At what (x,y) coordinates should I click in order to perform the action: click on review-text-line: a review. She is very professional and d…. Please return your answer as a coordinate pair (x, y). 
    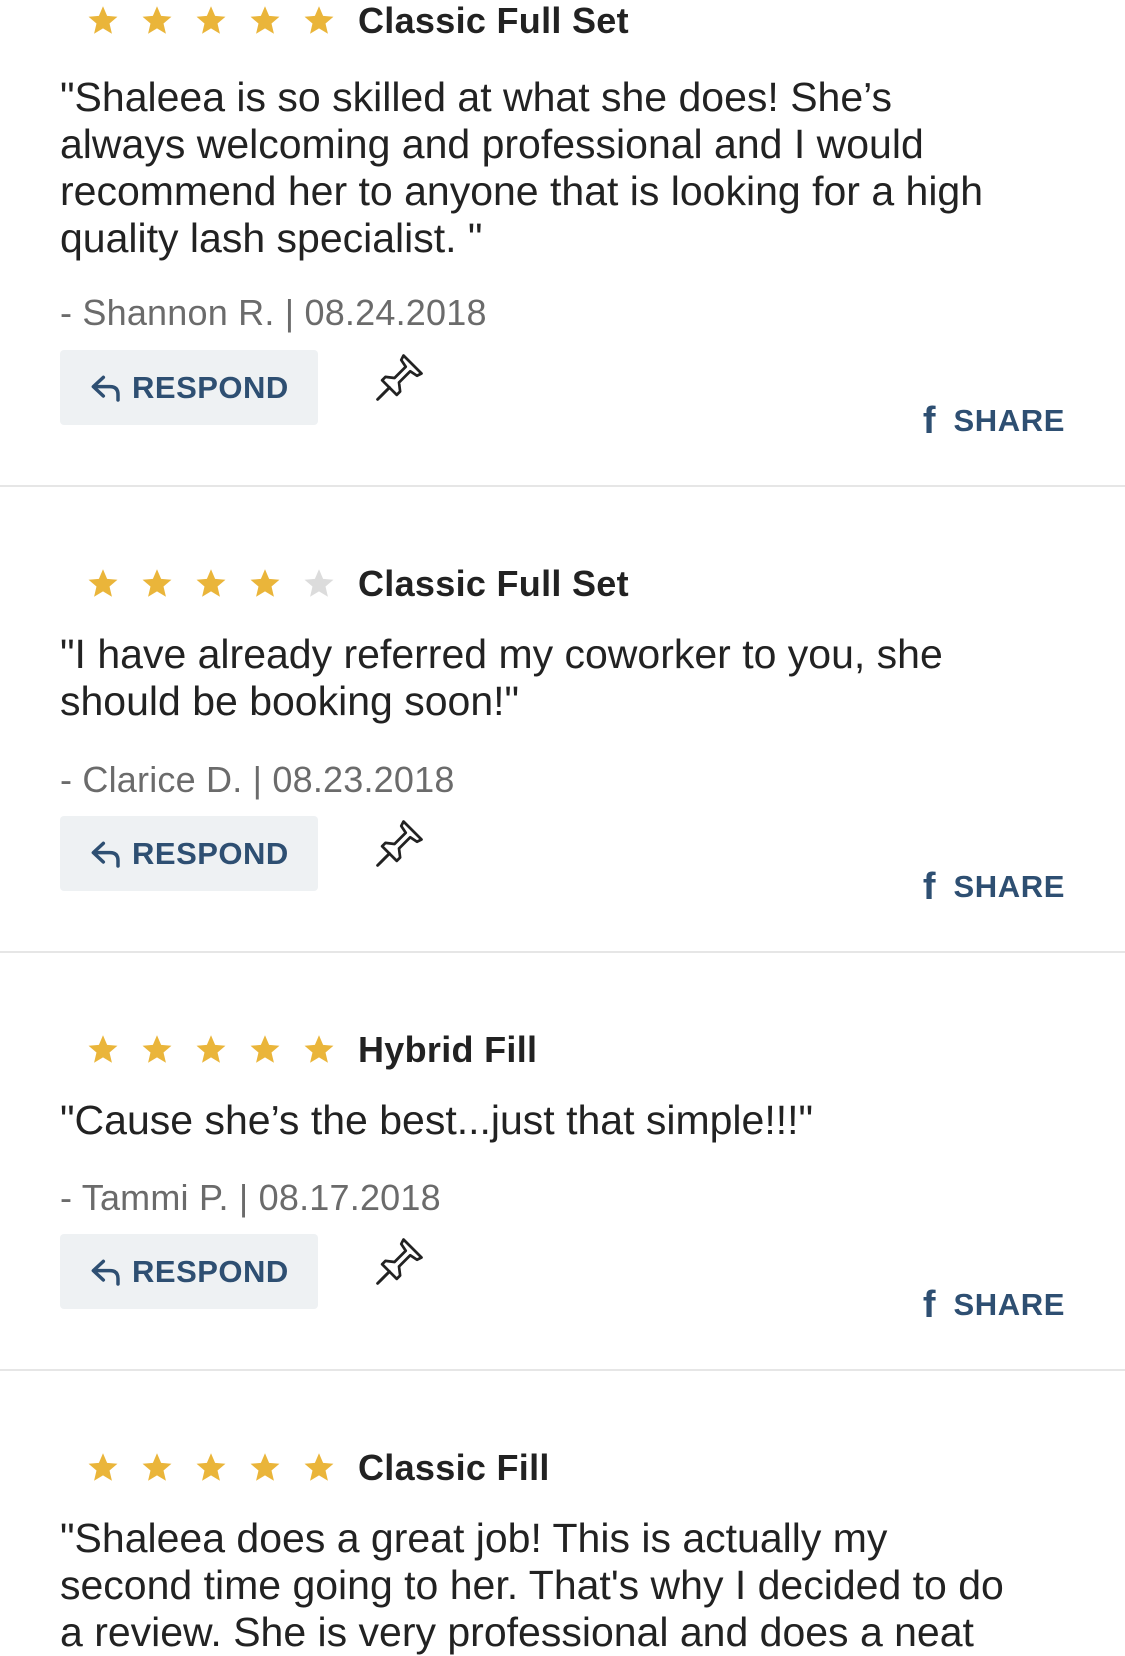
    Looking at the image, I should click on (517, 1632).